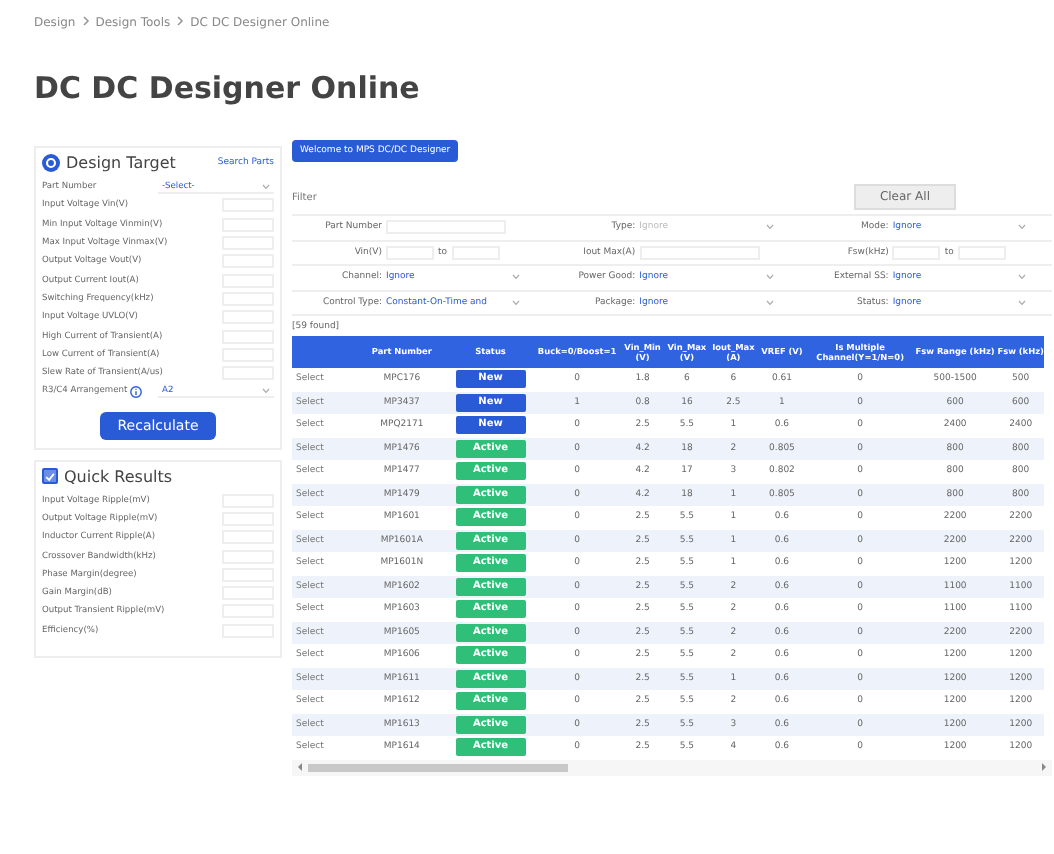  What do you see at coordinates (121, 163) in the screenshot?
I see `panel-title: Design Target` at bounding box center [121, 163].